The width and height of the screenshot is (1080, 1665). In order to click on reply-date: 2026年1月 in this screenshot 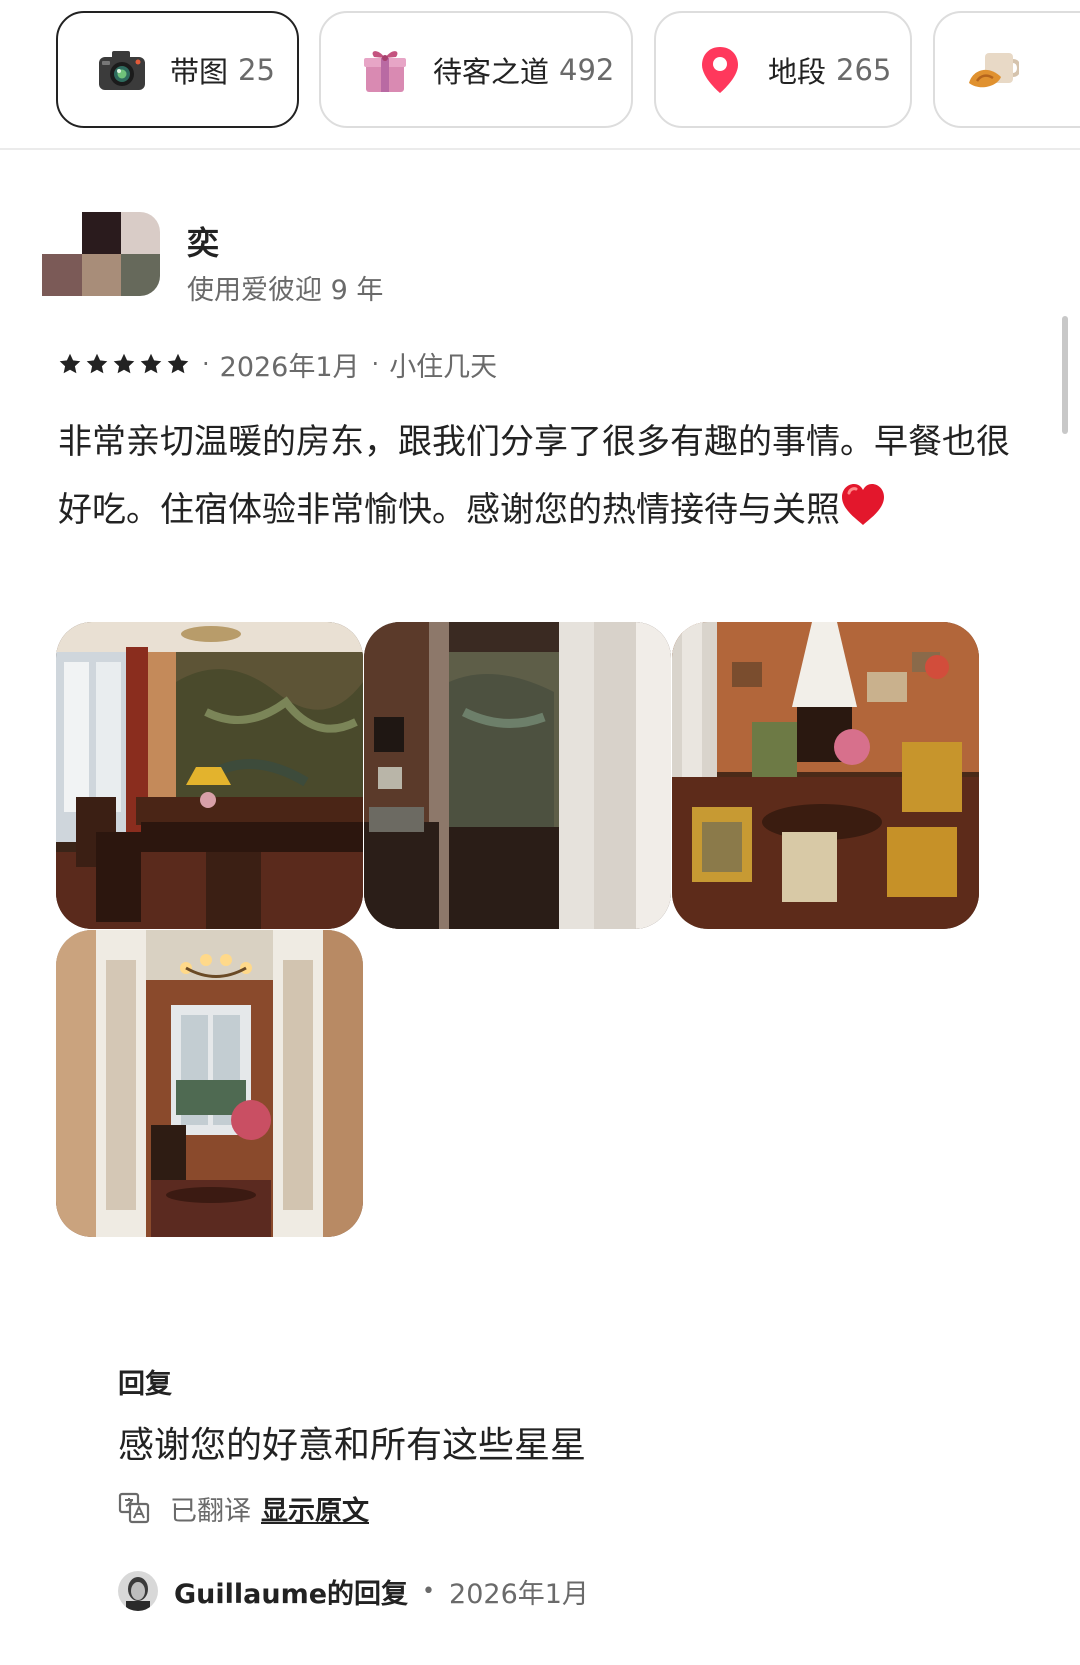, I will do `click(519, 1594)`.